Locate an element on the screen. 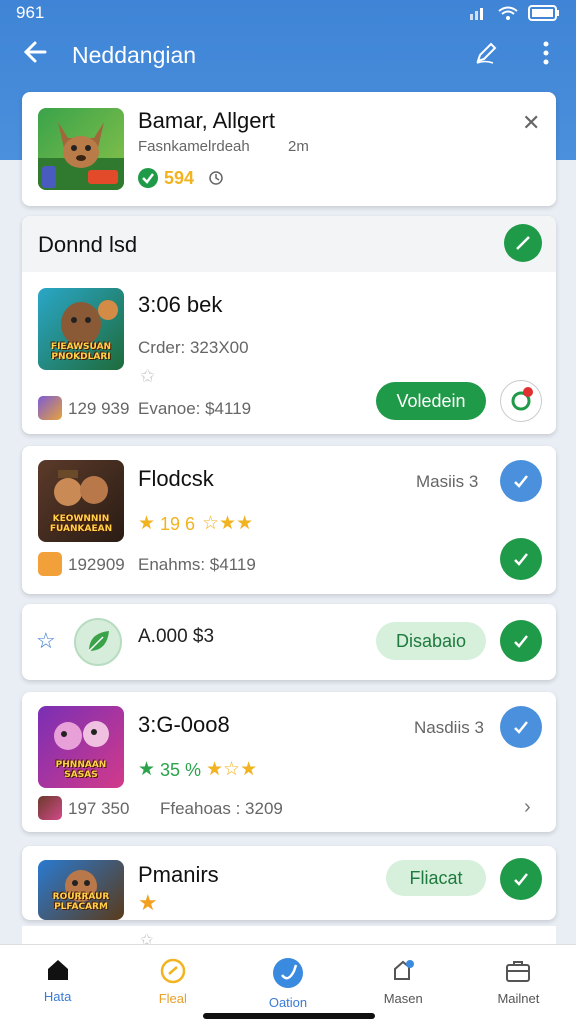  star-rating-icon: ★☆★ is located at coordinates (232, 769).